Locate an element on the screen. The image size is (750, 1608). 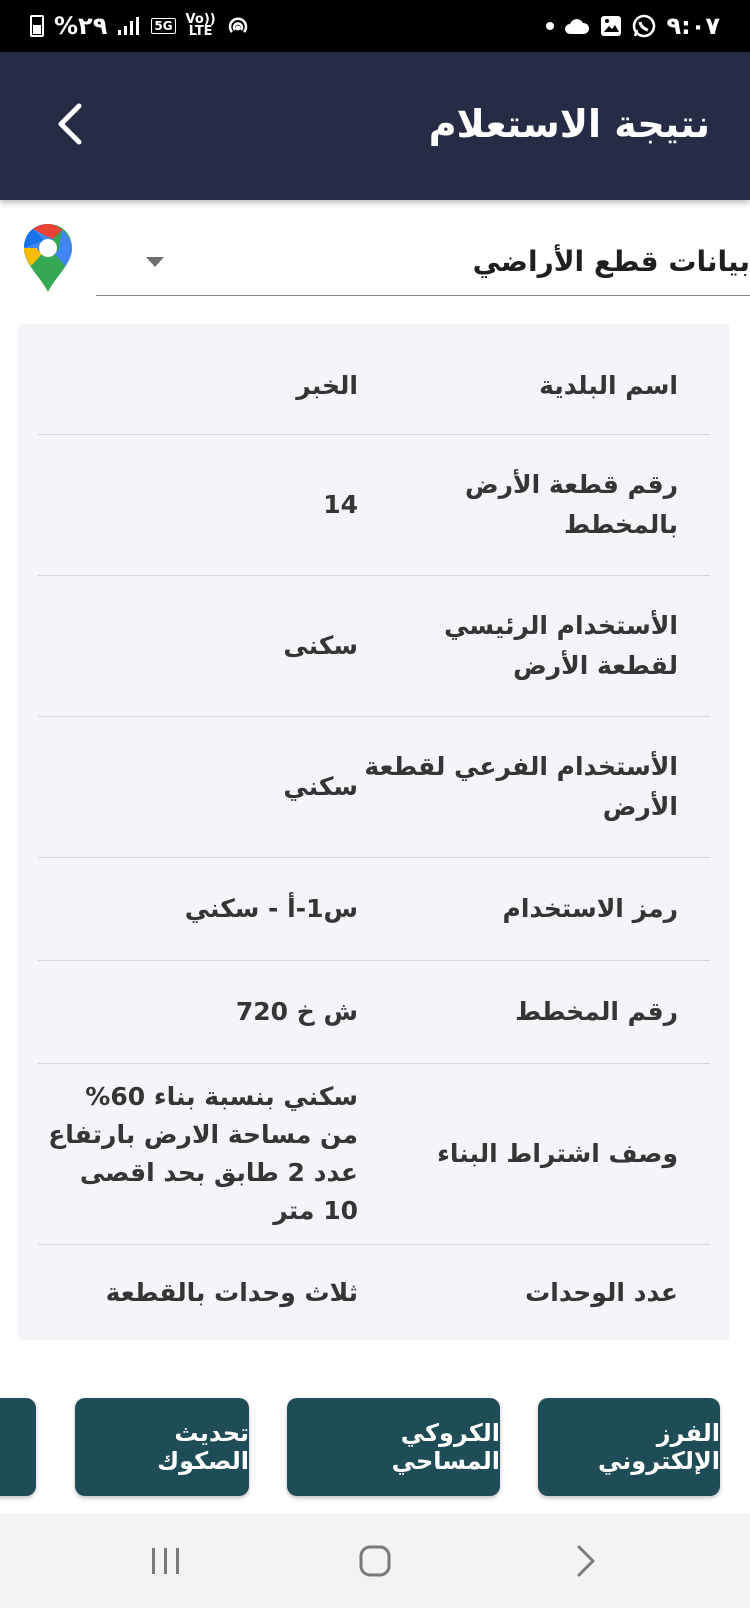
detail-label: عدد الوحدات is located at coordinates (601, 1292).